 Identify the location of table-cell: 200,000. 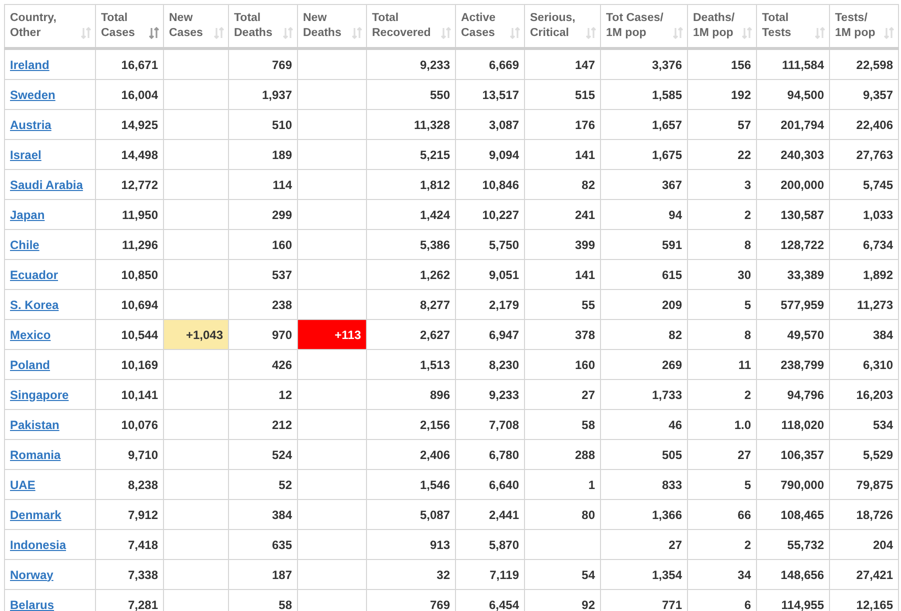
(793, 185).